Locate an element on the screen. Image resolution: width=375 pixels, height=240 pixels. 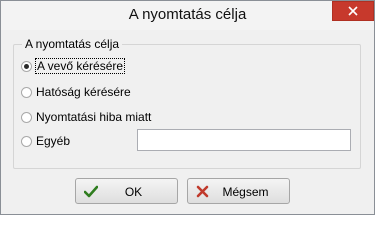
radio-option-print-error: Nyomtatási hiba miatt is located at coordinates (86, 117).